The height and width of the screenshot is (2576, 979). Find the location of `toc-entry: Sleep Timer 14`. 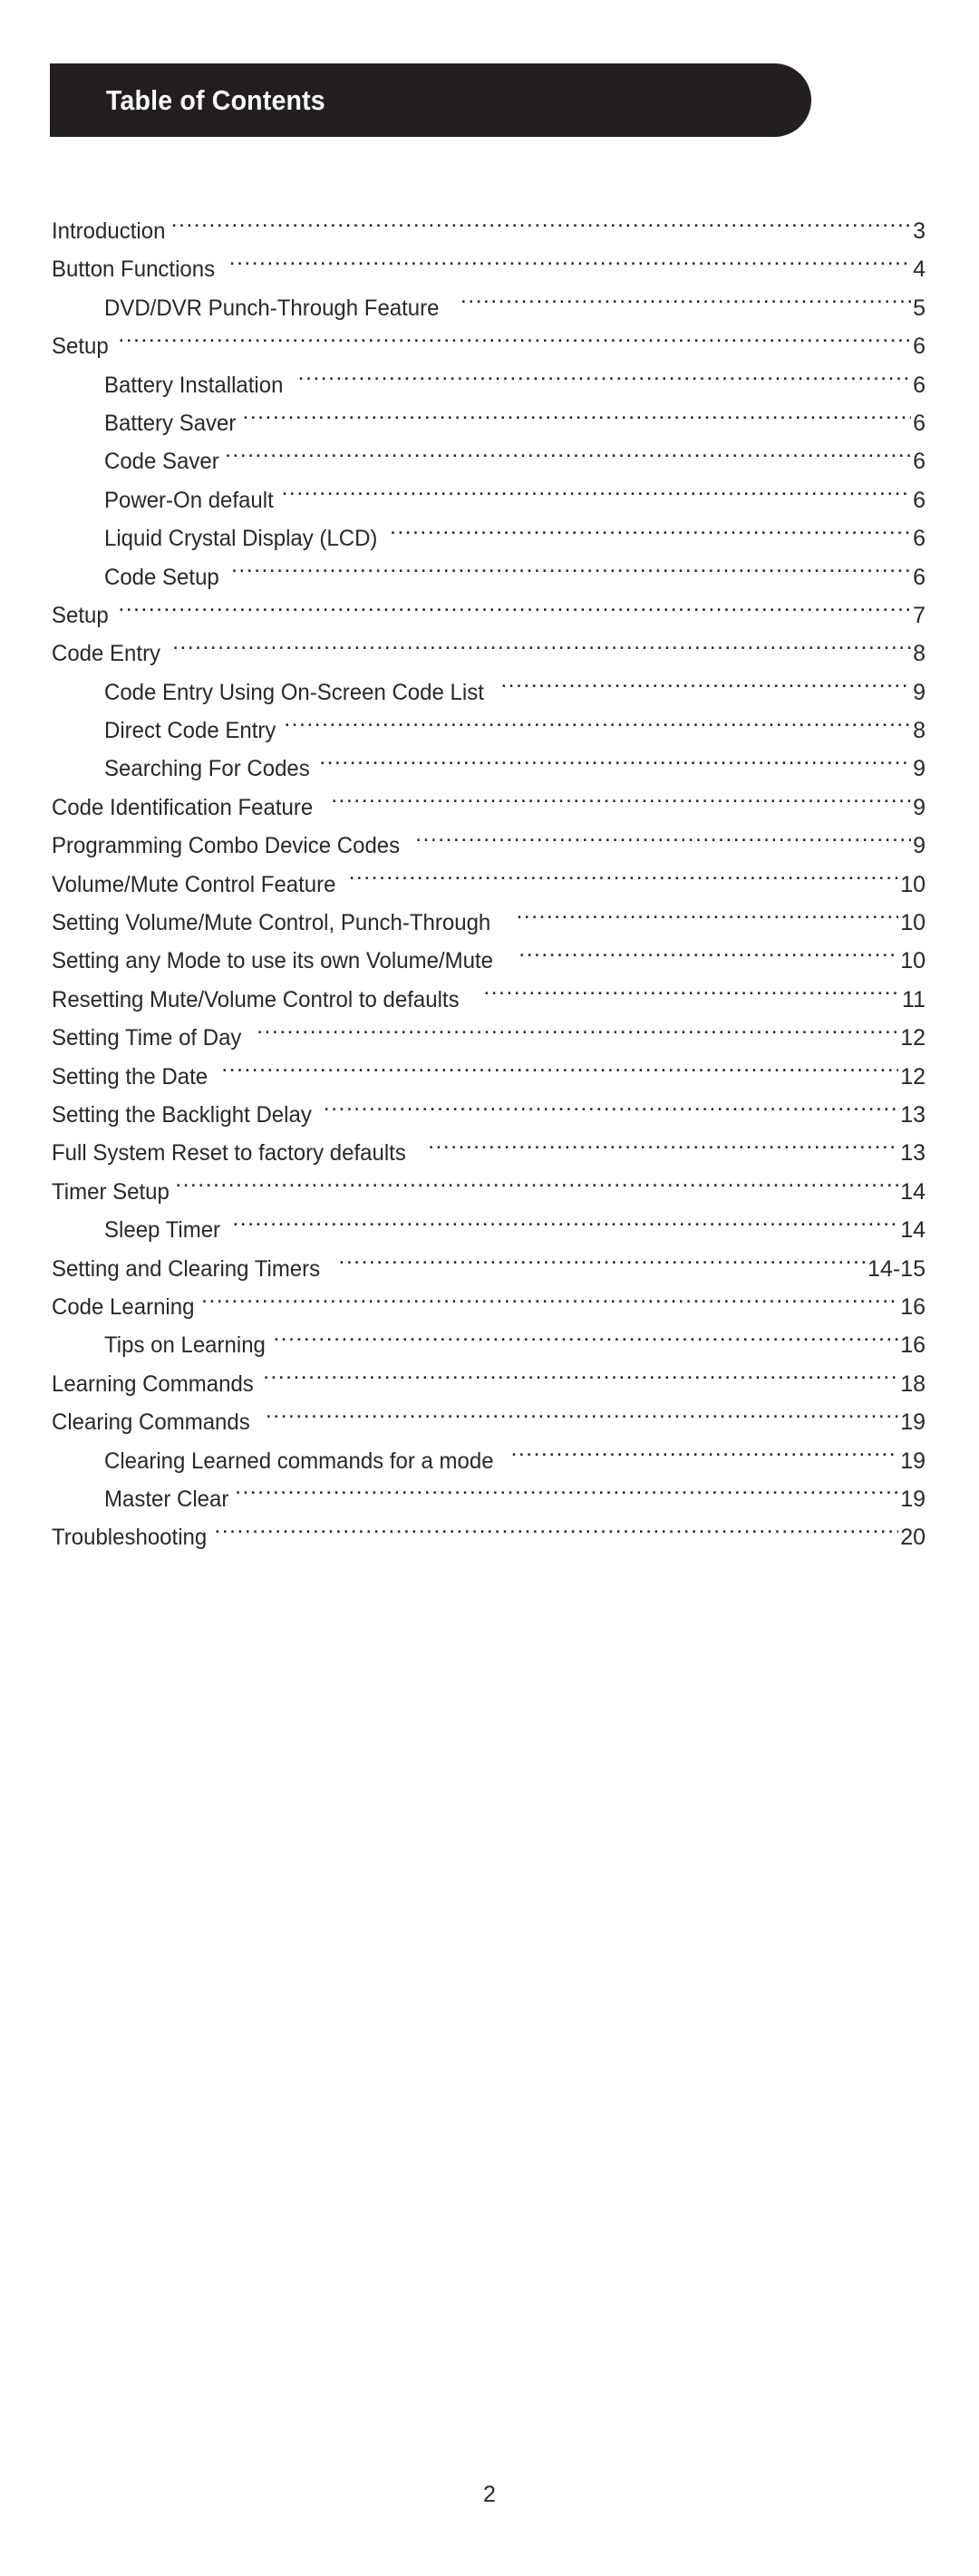

toc-entry: Sleep Timer 14 is located at coordinates (489, 1230).